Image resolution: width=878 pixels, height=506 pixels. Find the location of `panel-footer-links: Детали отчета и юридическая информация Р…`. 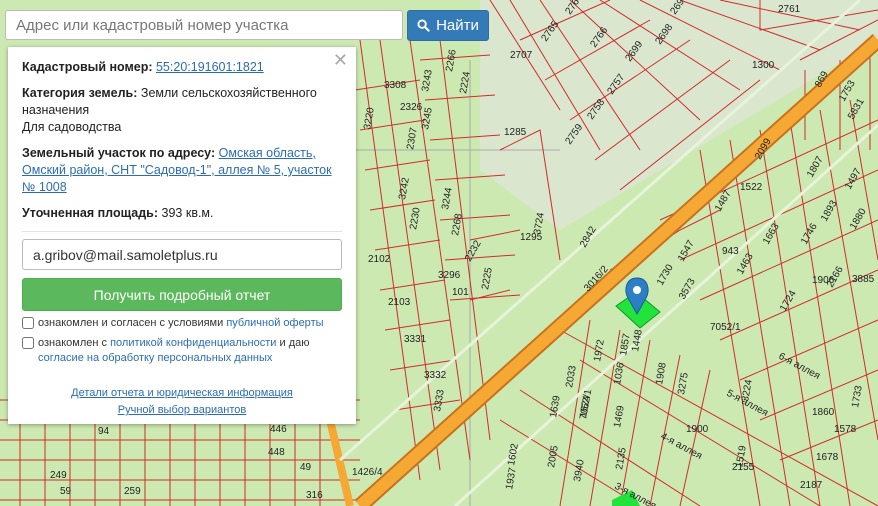

panel-footer-links: Детали отчета и юридическая информация Р… is located at coordinates (182, 402).